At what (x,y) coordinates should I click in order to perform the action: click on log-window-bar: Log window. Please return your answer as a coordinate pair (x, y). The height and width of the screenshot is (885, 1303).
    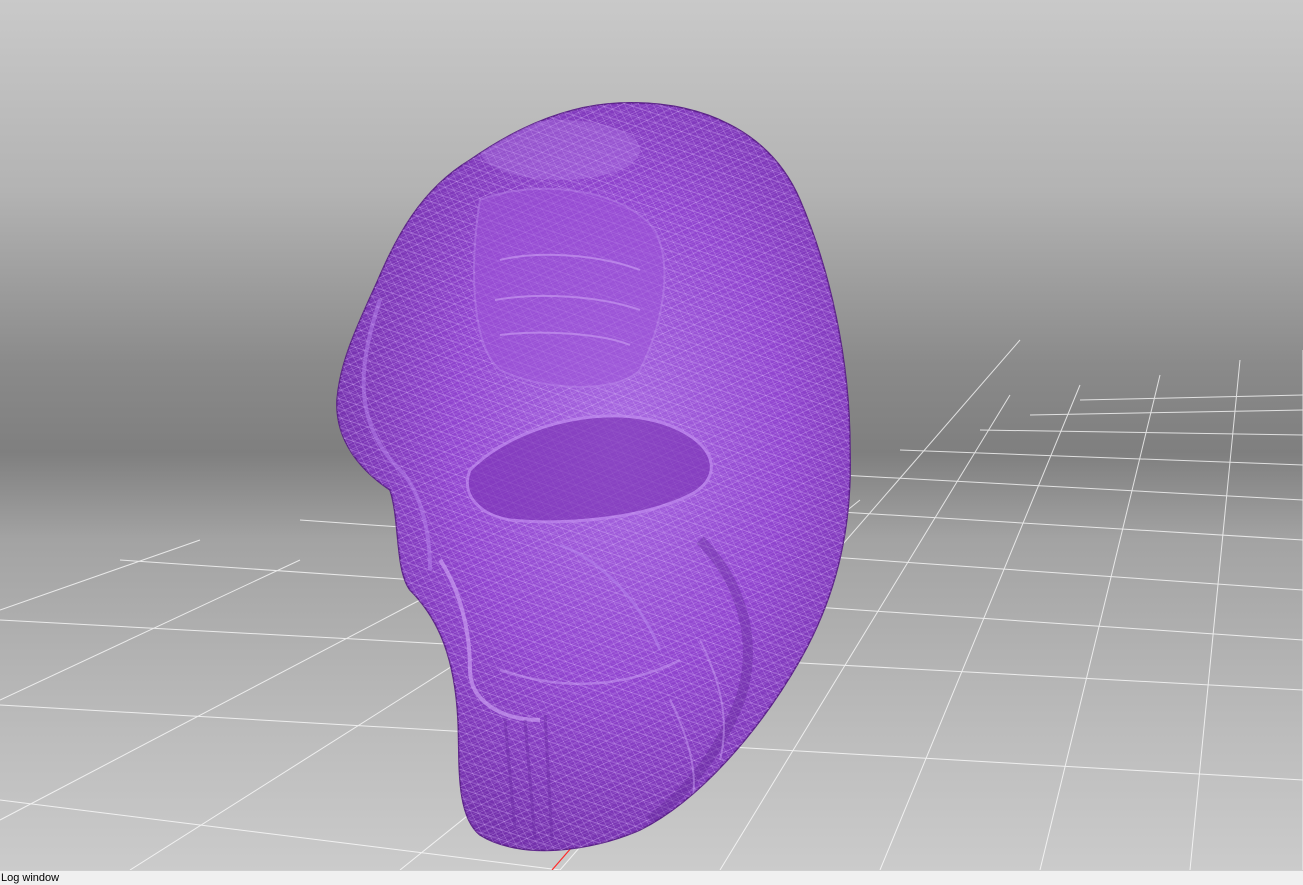
    Looking at the image, I should click on (651, 877).